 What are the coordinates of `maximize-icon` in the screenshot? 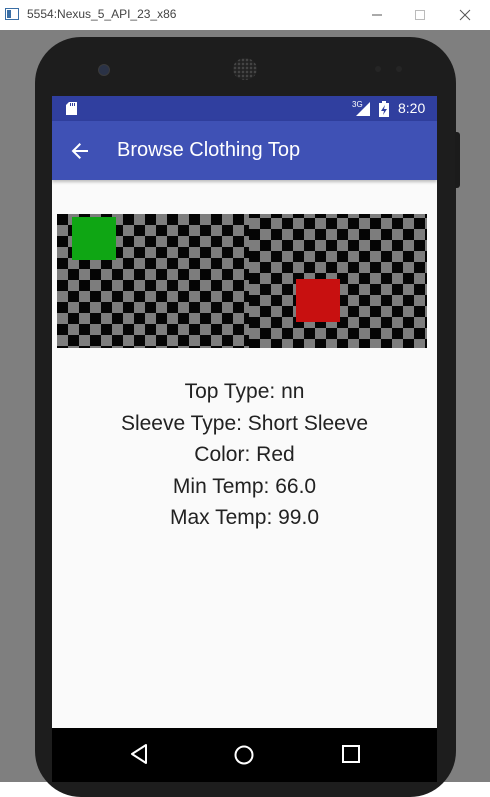 It's located at (420, 15).